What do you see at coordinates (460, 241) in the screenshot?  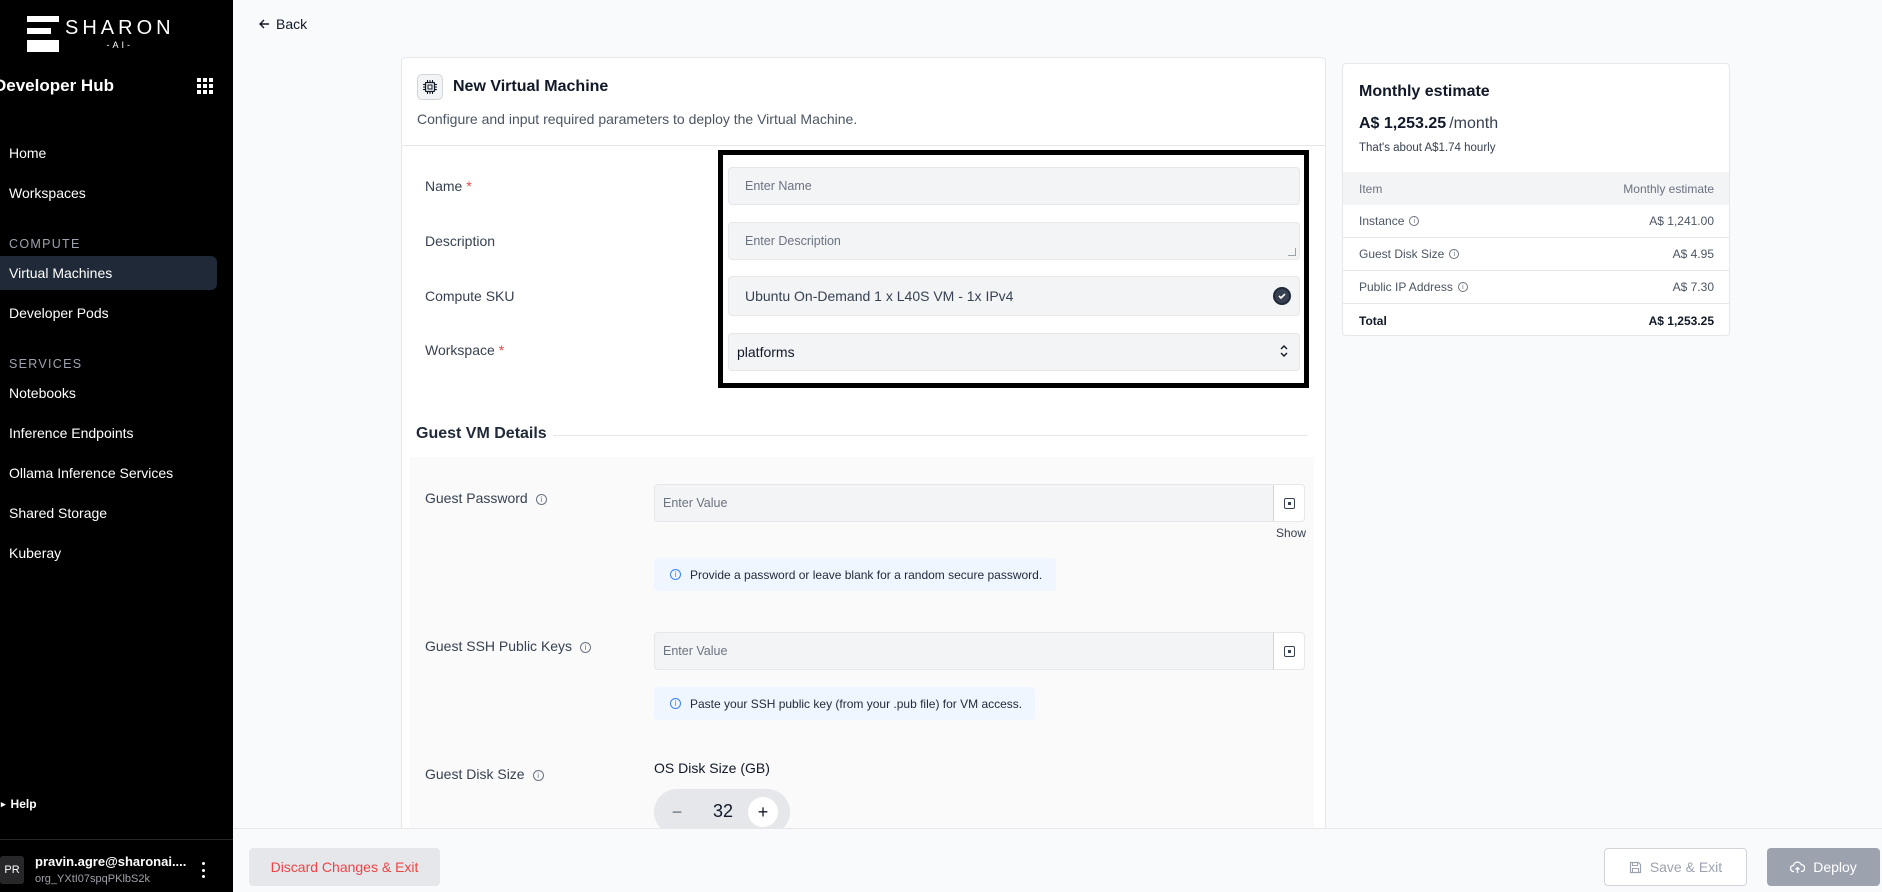 I see `description-label: Description` at bounding box center [460, 241].